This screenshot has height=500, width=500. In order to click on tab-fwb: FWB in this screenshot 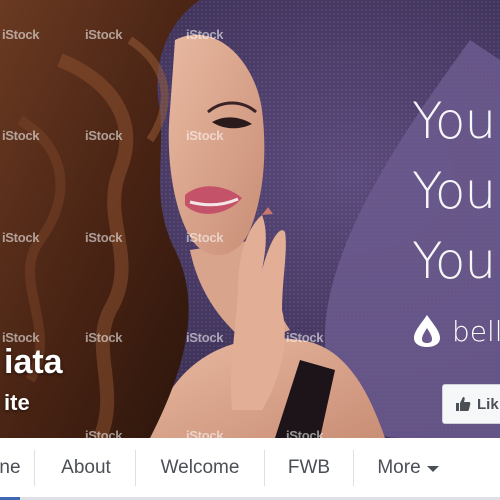, I will do `click(309, 467)`.